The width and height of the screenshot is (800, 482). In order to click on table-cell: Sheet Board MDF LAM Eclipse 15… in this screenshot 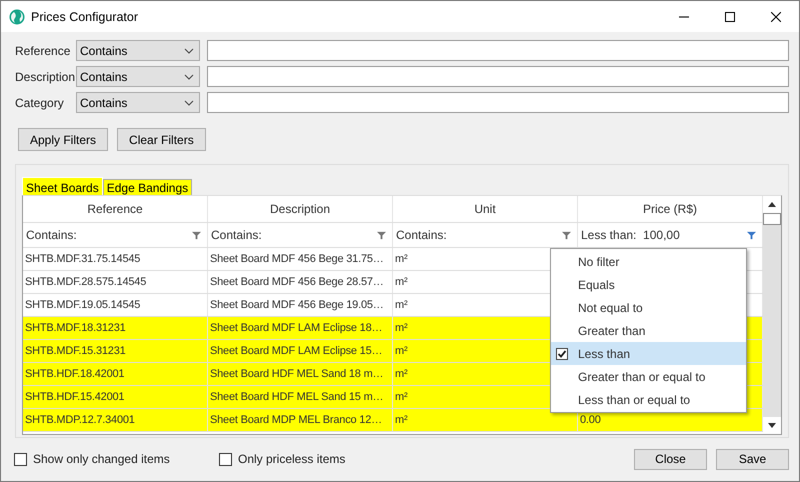, I will do `click(300, 351)`.